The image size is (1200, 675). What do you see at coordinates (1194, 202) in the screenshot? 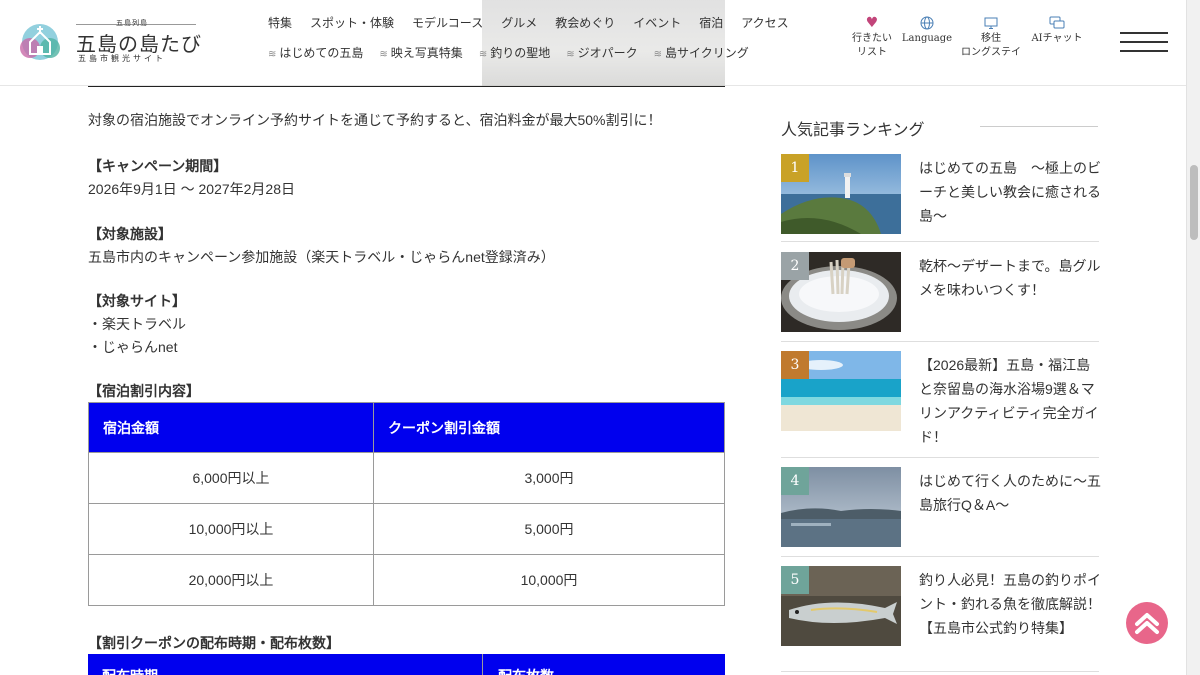
I see `scrollbar-thumb` at bounding box center [1194, 202].